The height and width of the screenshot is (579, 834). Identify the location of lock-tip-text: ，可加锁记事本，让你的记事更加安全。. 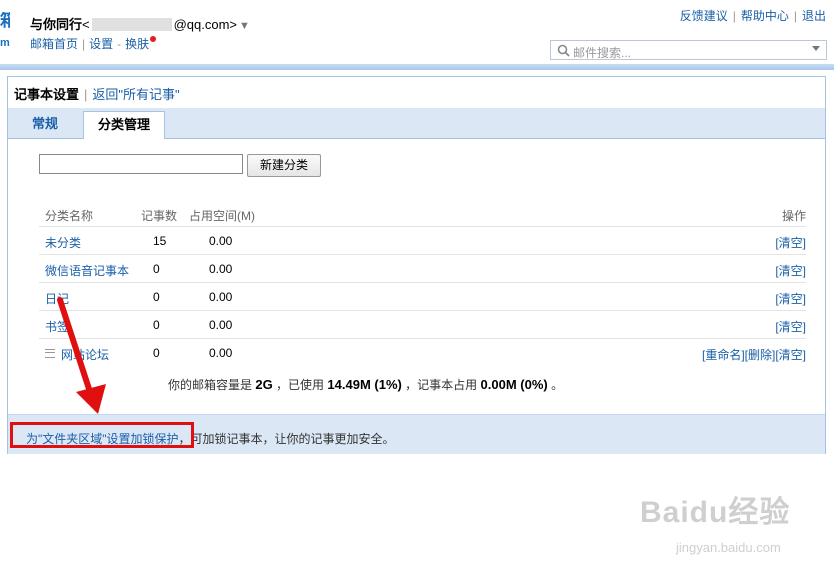
(286, 439).